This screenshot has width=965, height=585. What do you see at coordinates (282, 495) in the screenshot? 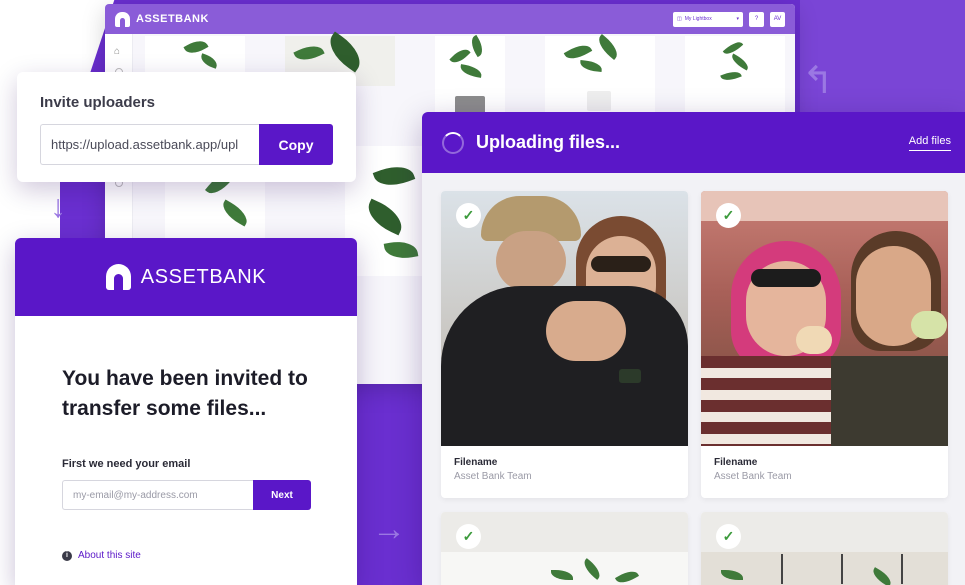
I see `next-button: Next` at bounding box center [282, 495].